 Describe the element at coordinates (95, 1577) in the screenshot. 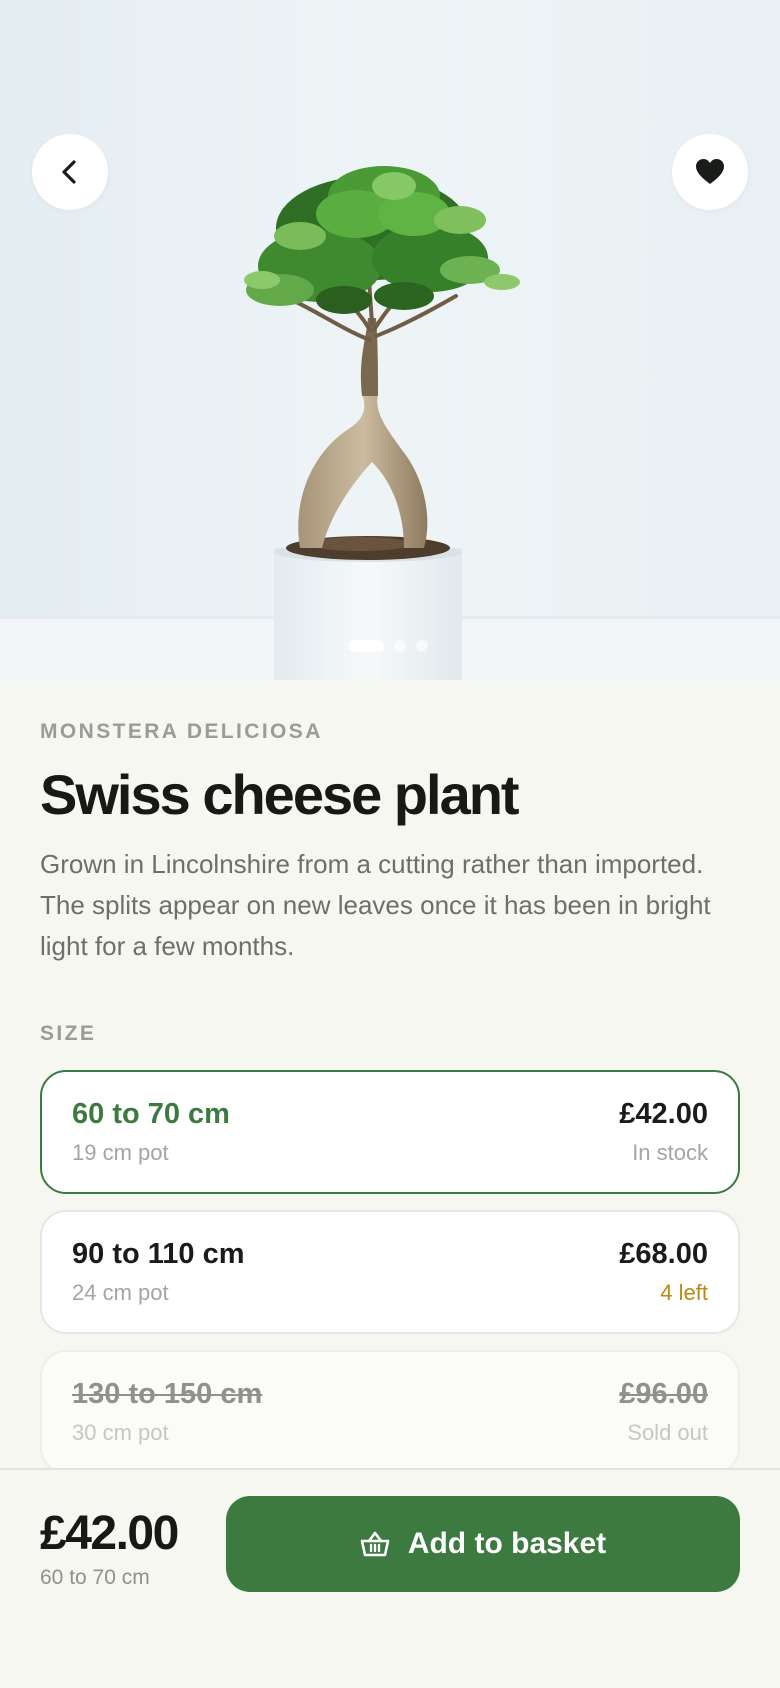

I see `selected-size: 60 to 70 cm` at that location.